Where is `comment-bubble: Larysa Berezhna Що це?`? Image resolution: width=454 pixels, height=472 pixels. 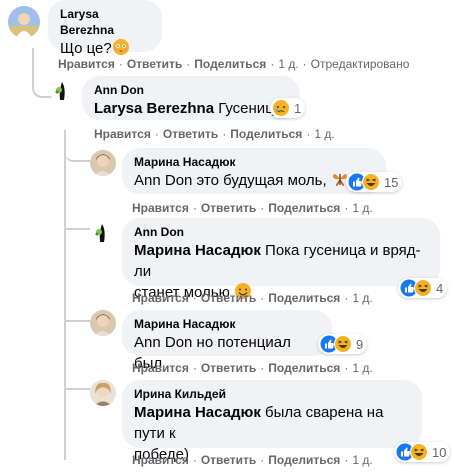 comment-bubble: Larysa Berezhna Що це? is located at coordinates (105, 28).